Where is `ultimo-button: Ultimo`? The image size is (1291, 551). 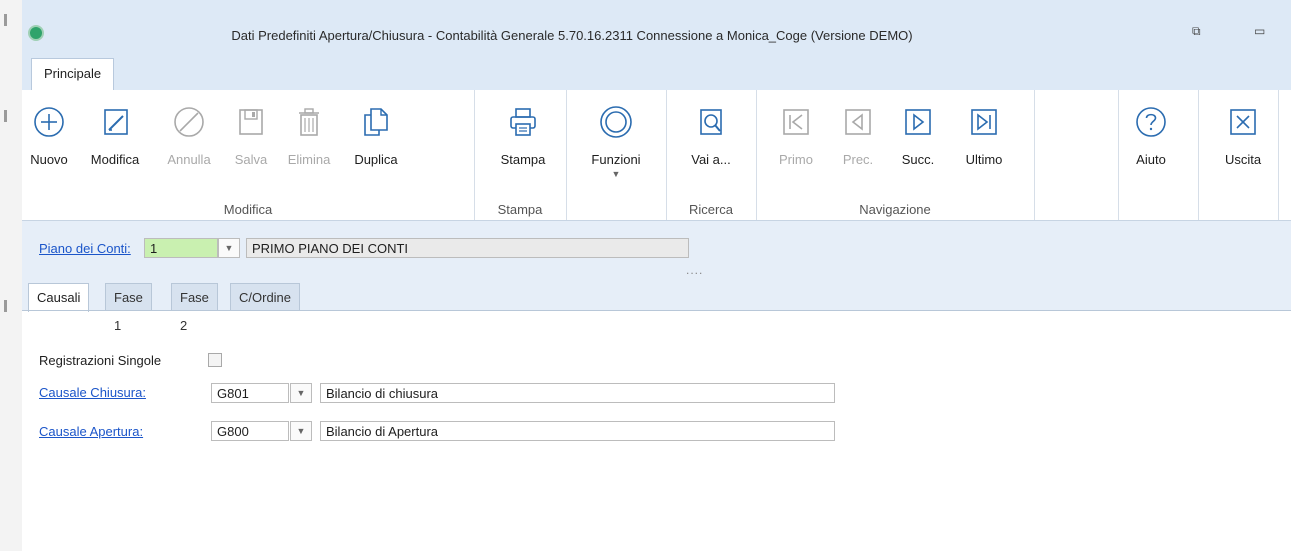 ultimo-button: Ultimo is located at coordinates (984, 135).